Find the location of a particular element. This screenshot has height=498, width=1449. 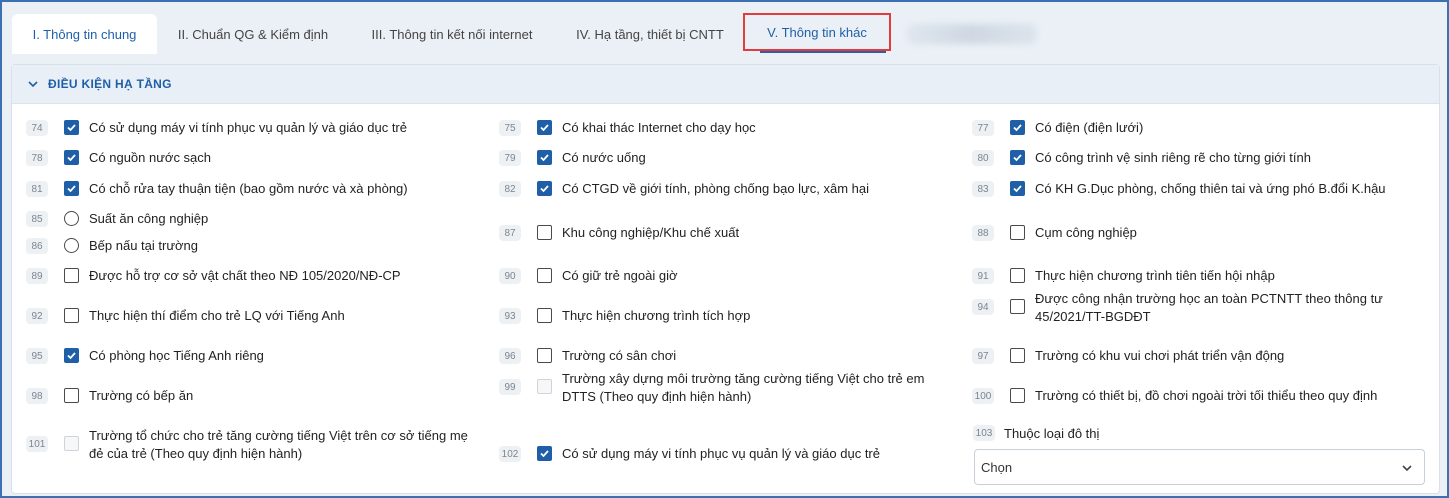

item-number: 87 is located at coordinates (510, 233).